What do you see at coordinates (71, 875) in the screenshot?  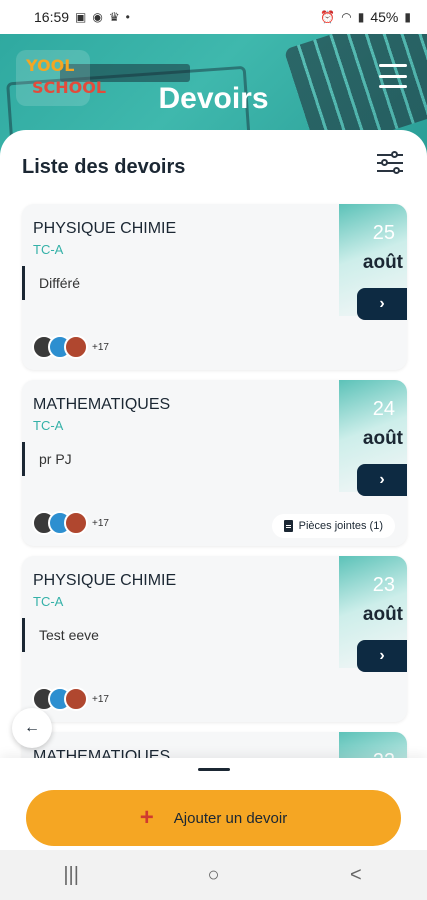 I see `recent-apps-icon: |||` at bounding box center [71, 875].